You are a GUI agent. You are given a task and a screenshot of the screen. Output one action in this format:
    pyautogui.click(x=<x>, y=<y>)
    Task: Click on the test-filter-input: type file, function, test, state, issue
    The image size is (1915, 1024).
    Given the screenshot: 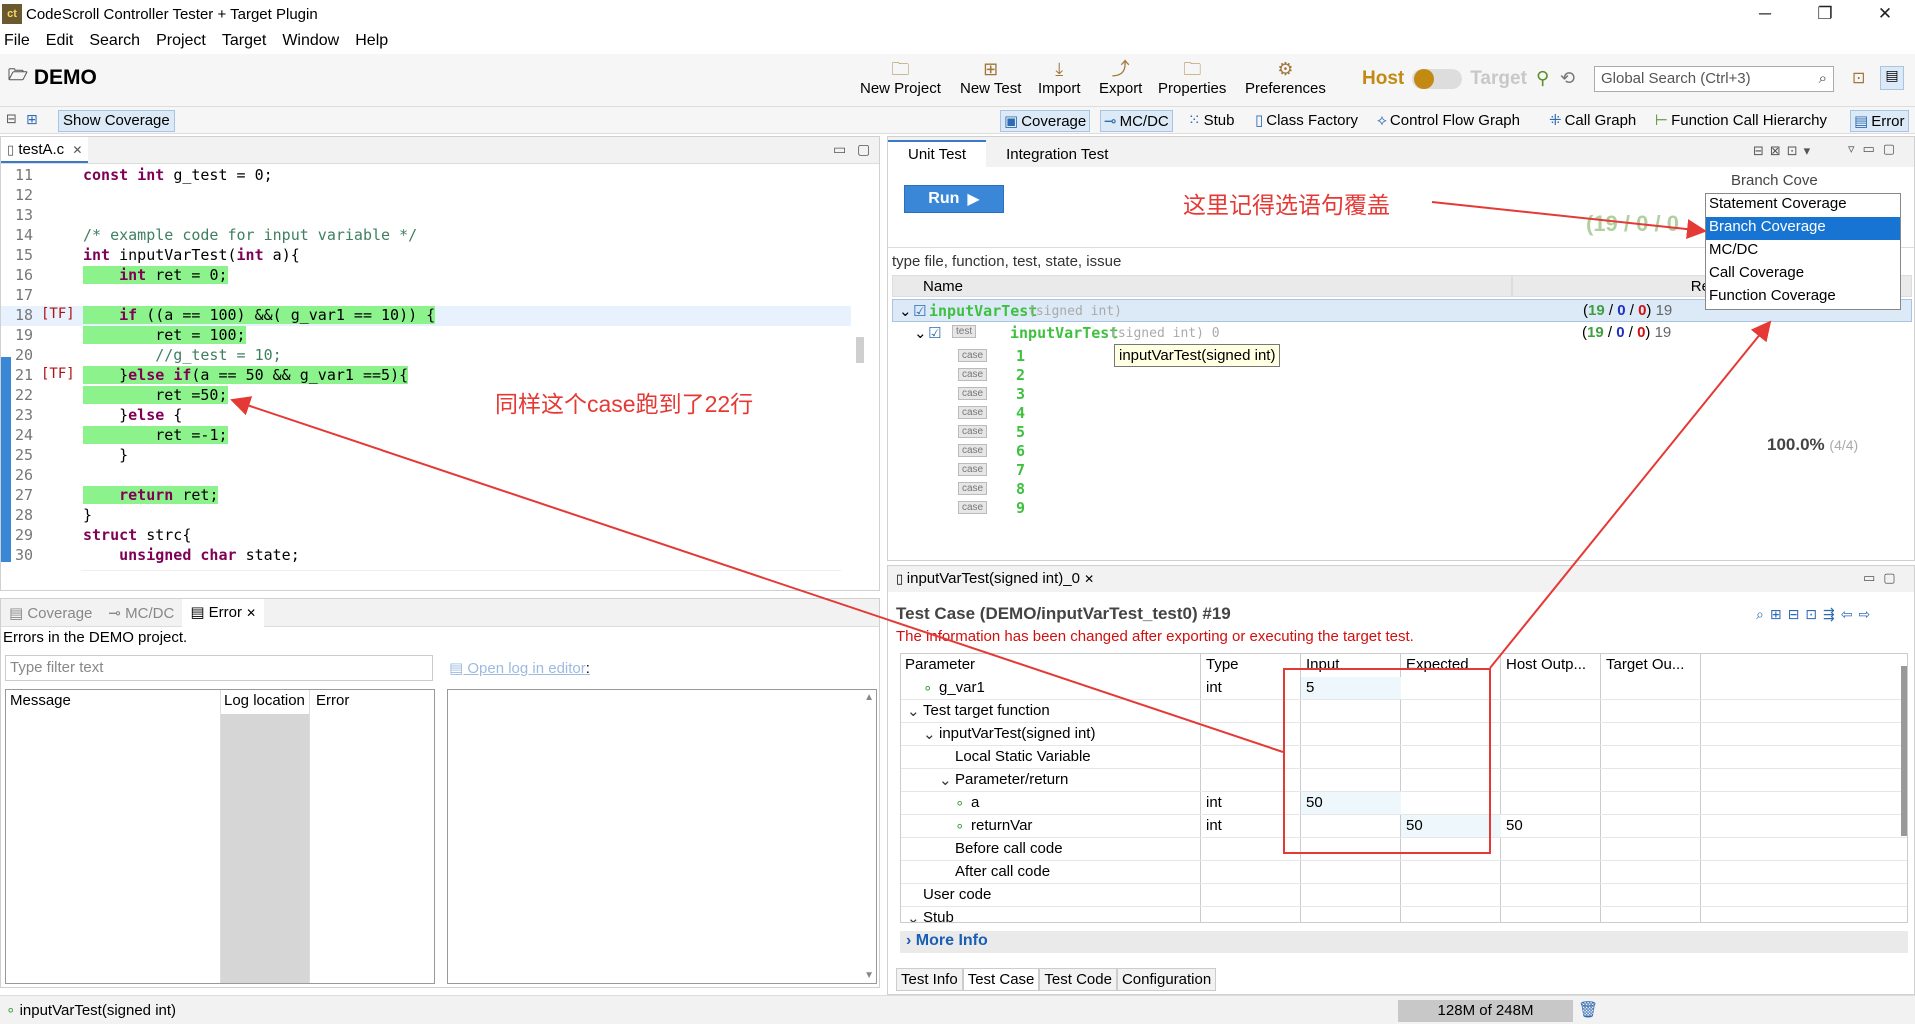 What is the action you would take?
    pyautogui.click(x=1006, y=261)
    